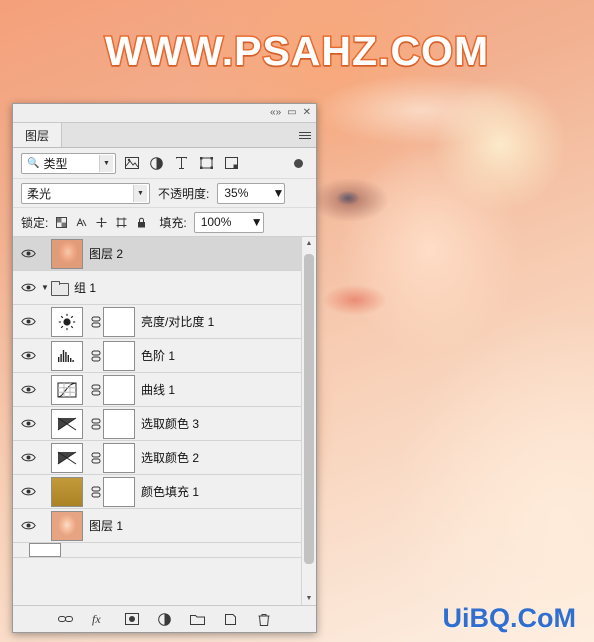 The width and height of the screenshot is (594, 642). I want to click on lock-label: 锁定:, so click(35, 222).